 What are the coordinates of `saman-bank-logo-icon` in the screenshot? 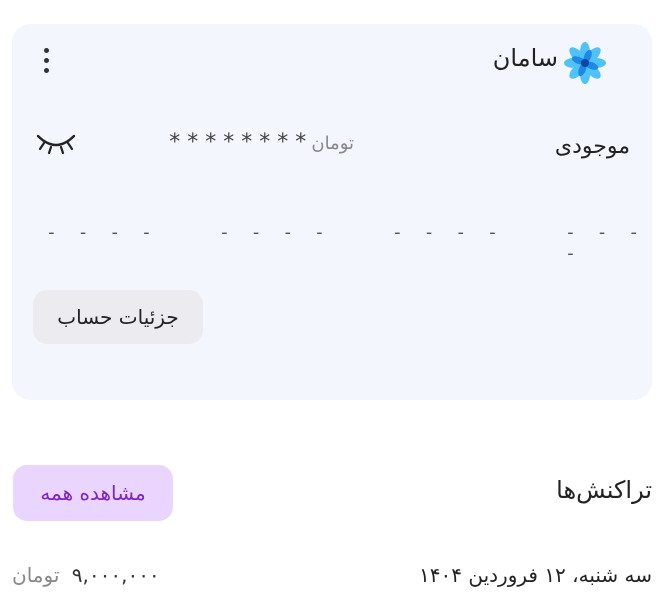 It's located at (585, 63).